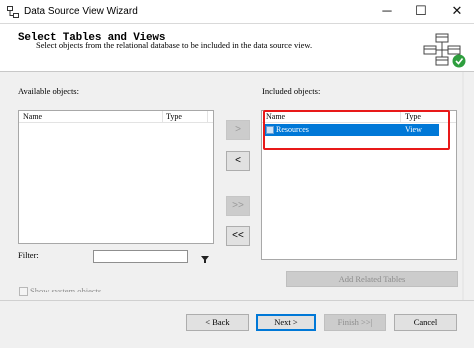 Image resolution: width=474 pixels, height=348 pixels. I want to click on footer-divider, so click(237, 300).